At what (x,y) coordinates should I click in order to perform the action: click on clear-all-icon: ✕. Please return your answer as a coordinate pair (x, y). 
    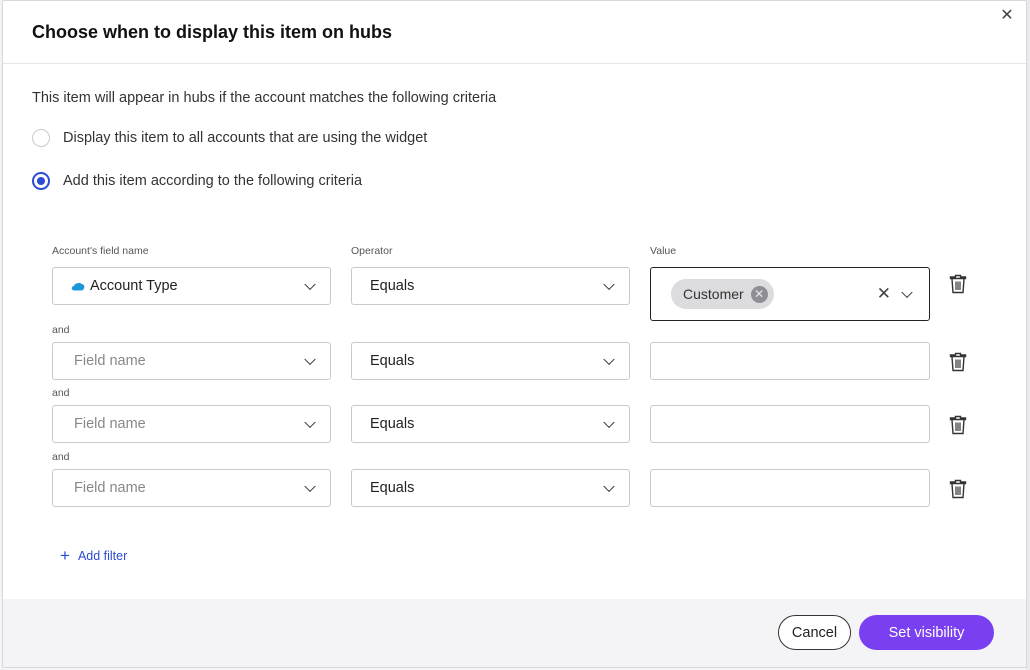
    Looking at the image, I should click on (884, 294).